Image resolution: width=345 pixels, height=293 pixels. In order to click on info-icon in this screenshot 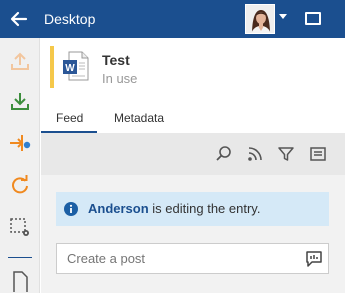, I will do `click(71, 209)`.